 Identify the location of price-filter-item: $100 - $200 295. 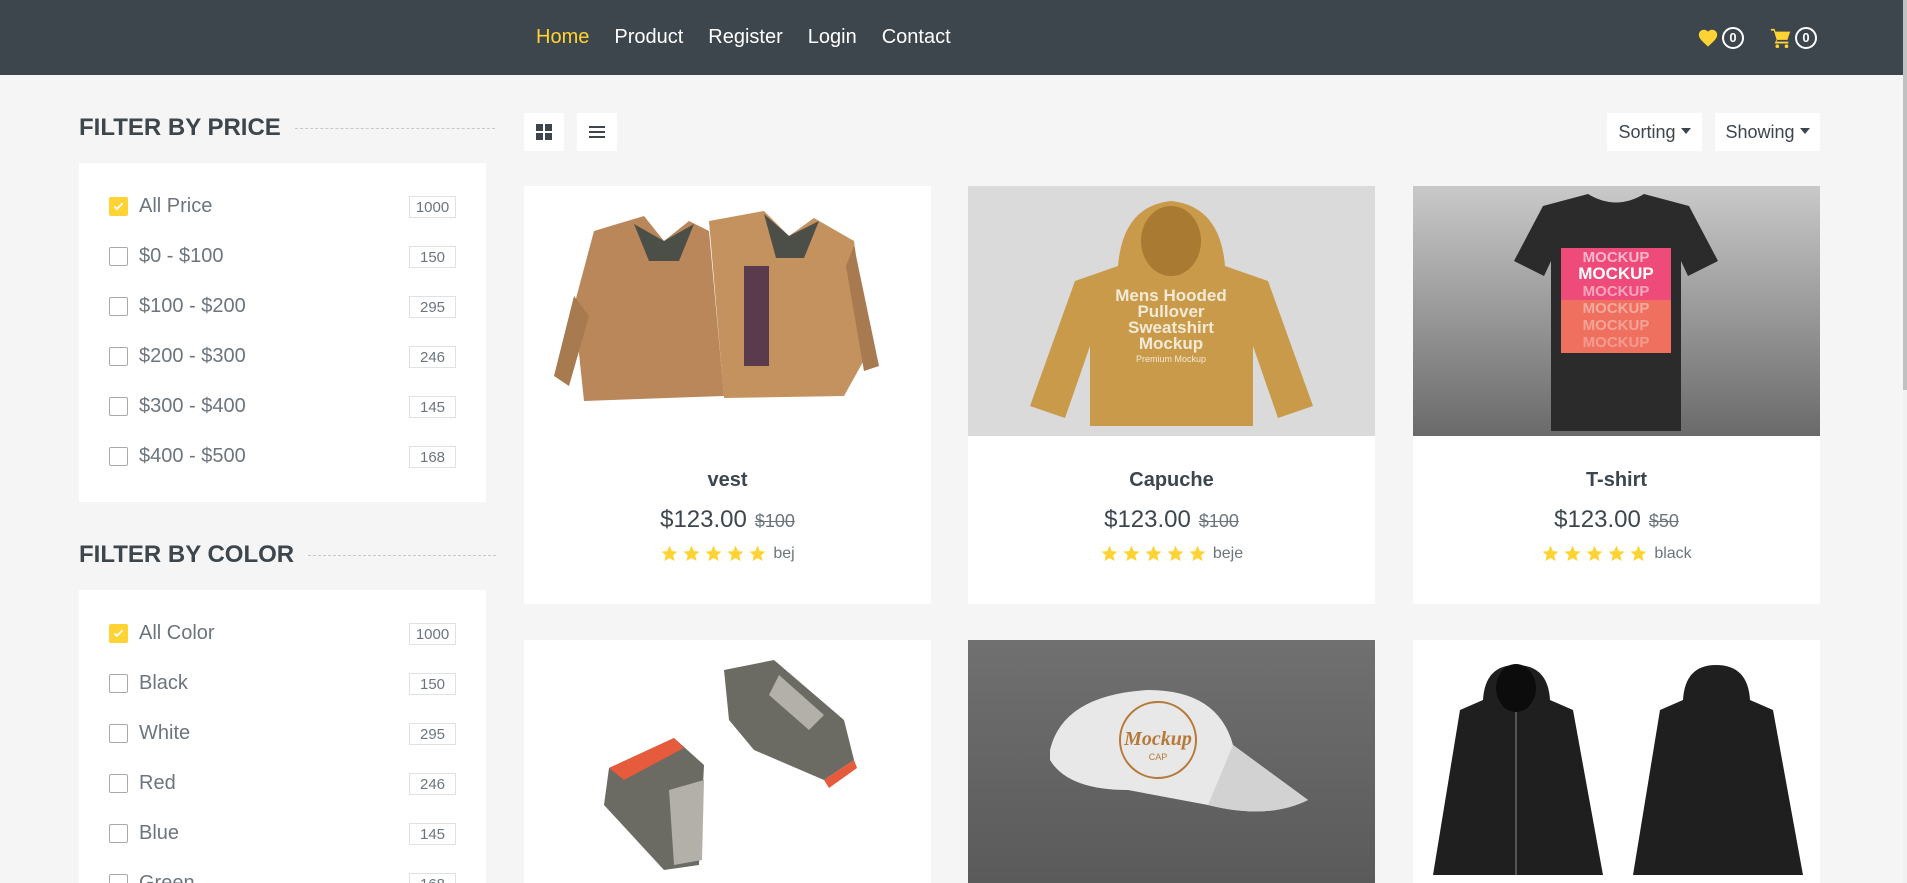
(282, 306).